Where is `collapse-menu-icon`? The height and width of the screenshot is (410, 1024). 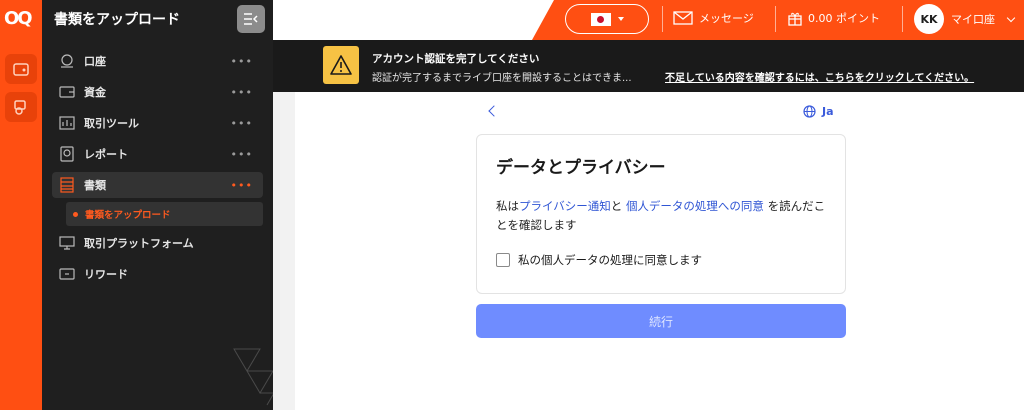
collapse-menu-icon is located at coordinates (251, 19).